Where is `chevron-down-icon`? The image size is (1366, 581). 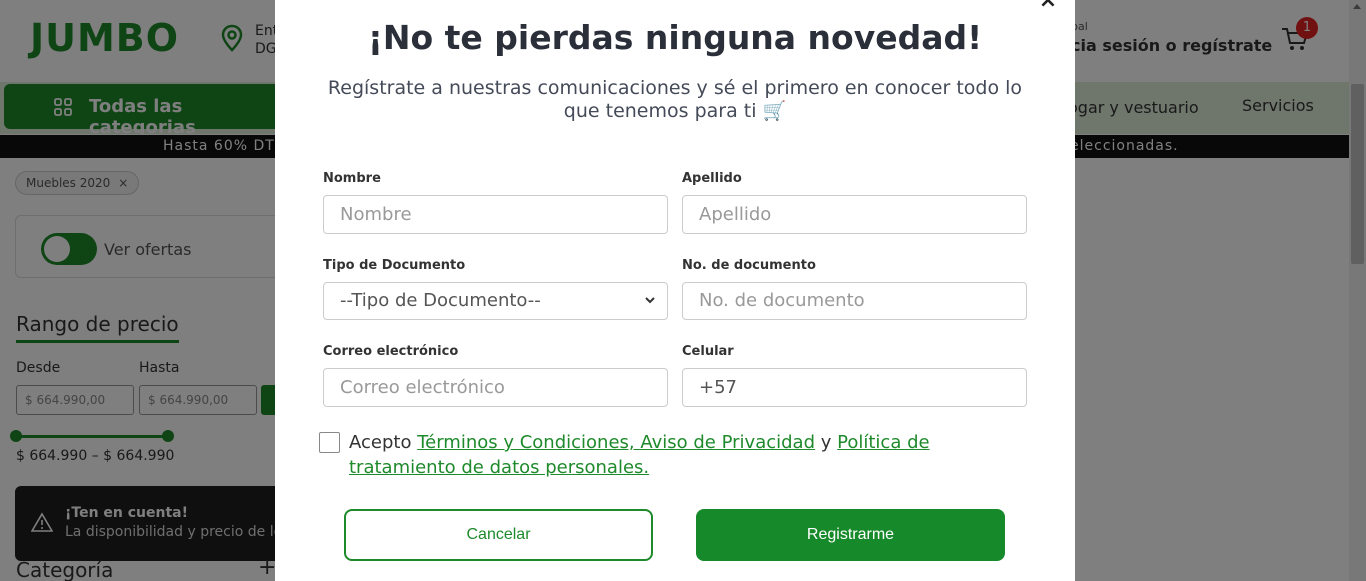
chevron-down-icon is located at coordinates (650, 300).